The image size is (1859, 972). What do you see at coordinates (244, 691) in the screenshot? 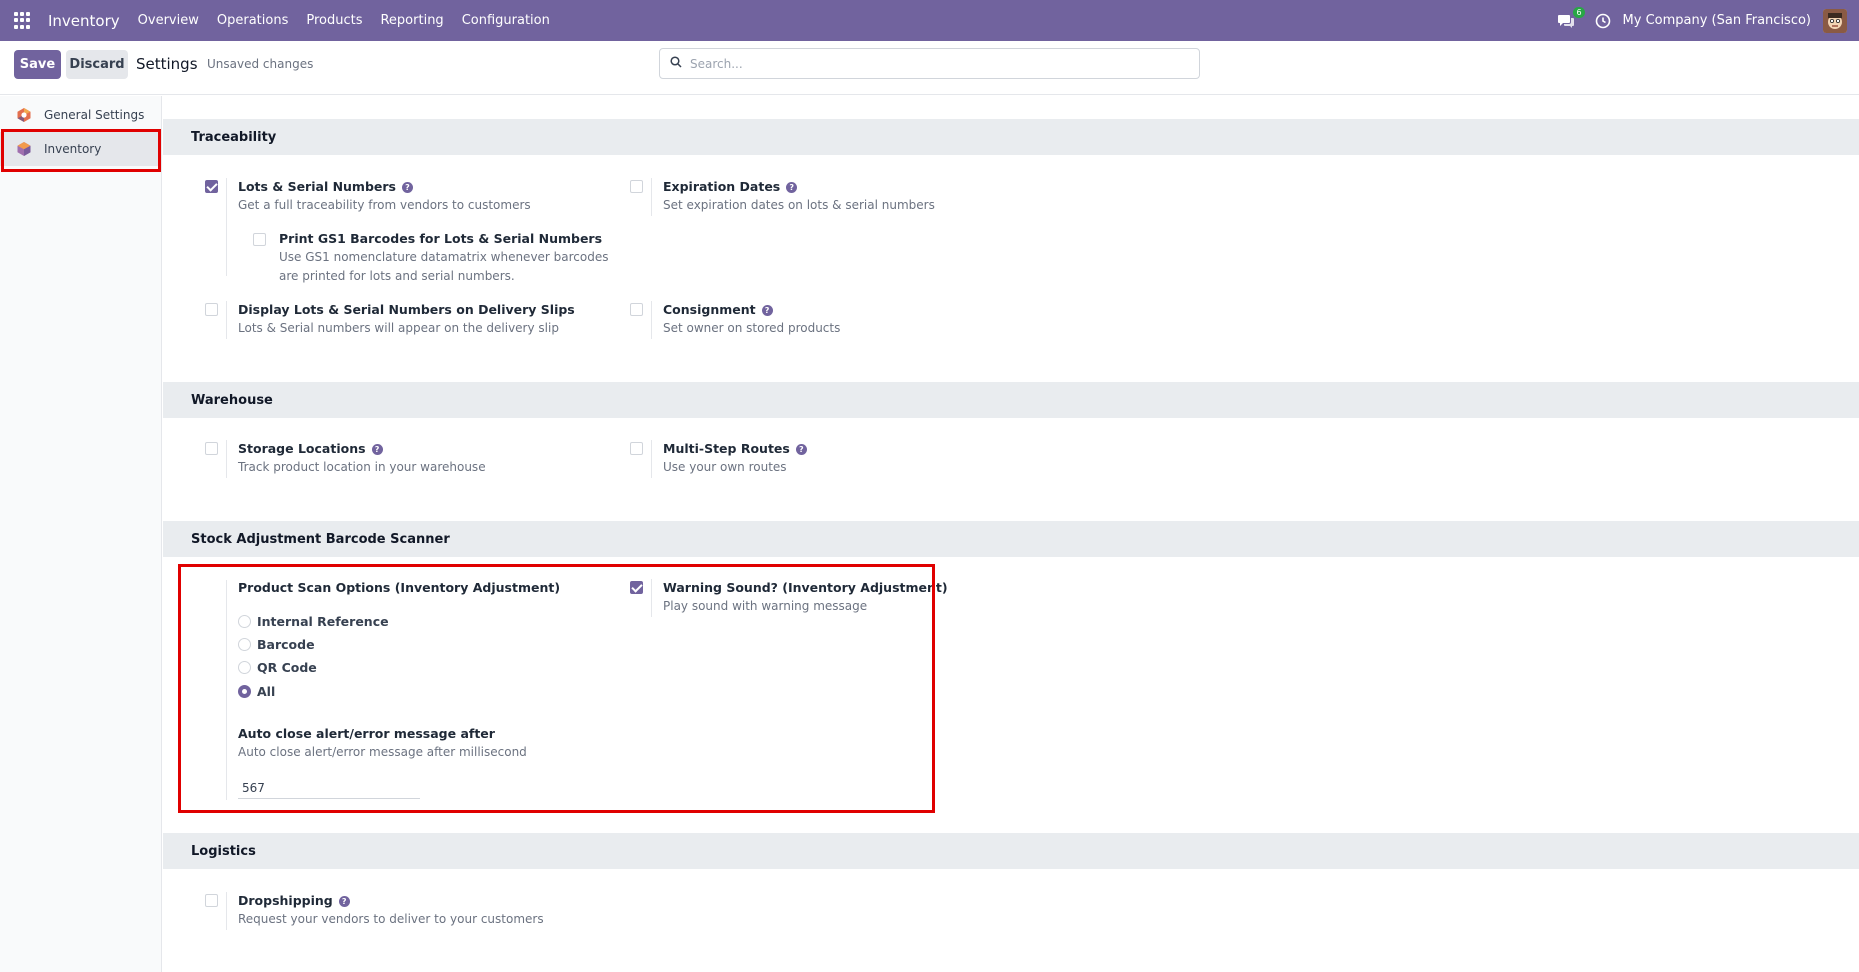
I see `radio-all` at bounding box center [244, 691].